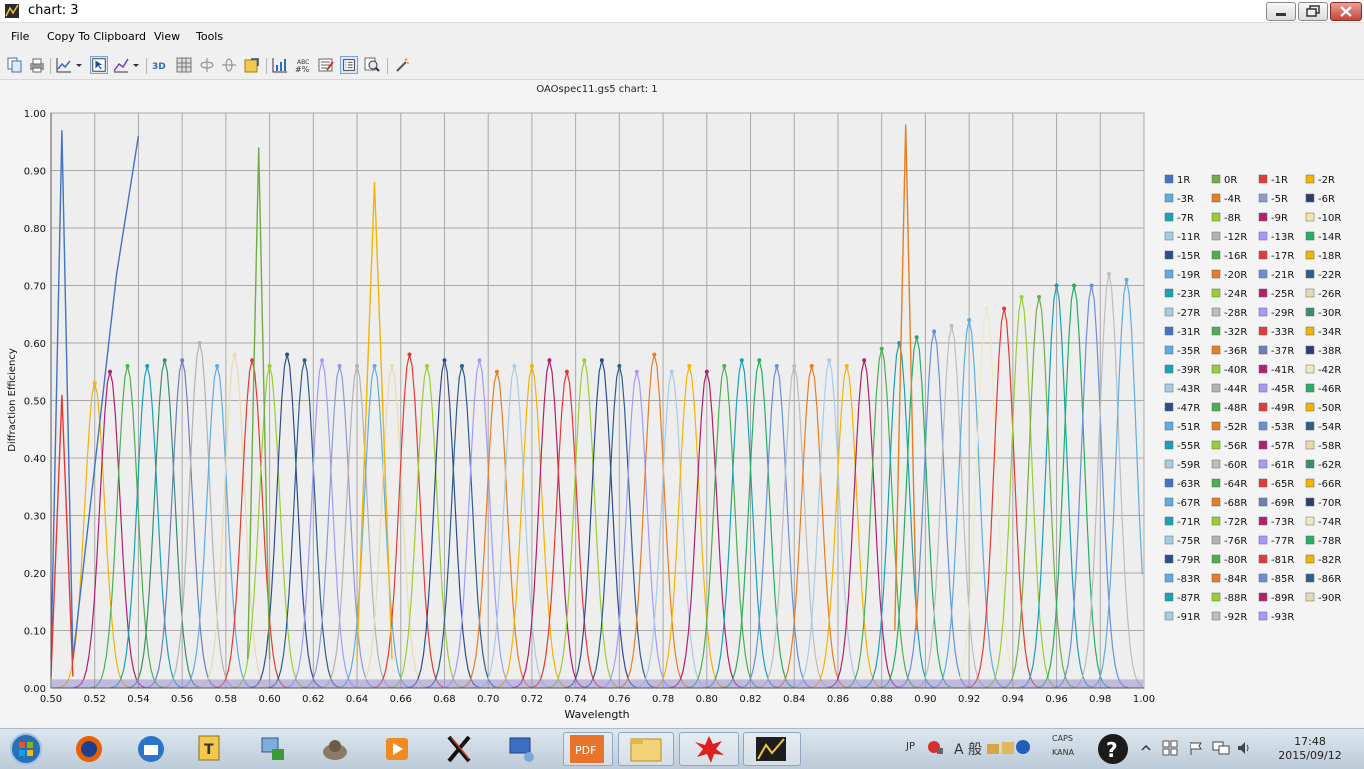 The image size is (1364, 769). I want to click on notepad-t-icon: T, so click(209, 749).